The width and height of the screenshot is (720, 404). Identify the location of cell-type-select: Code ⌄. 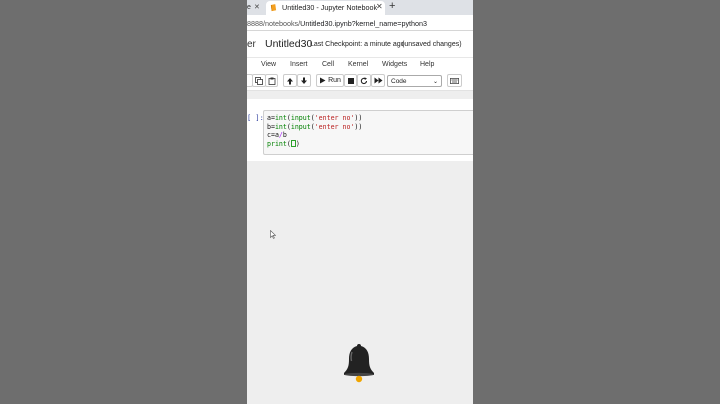
(414, 81).